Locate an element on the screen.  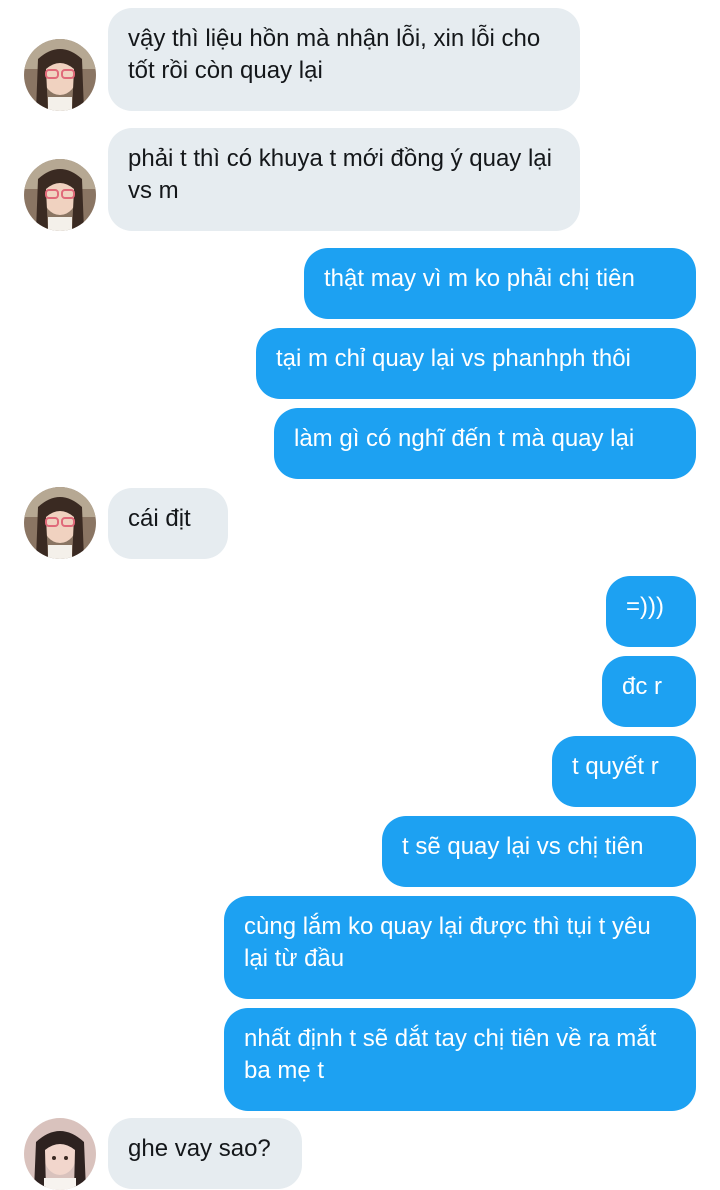
message-text: thật may vì m ko phải chị tiên is located at coordinates (479, 278).